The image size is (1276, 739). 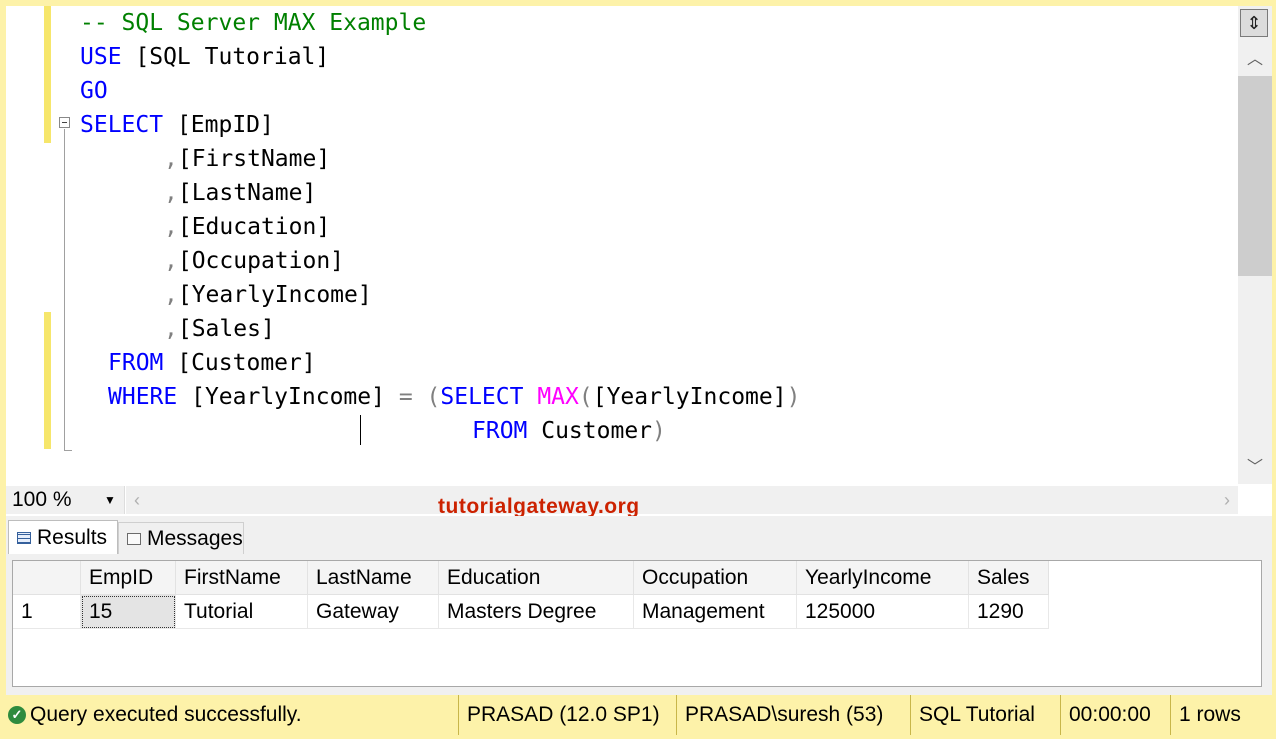 What do you see at coordinates (360, 430) in the screenshot?
I see `text-caret` at bounding box center [360, 430].